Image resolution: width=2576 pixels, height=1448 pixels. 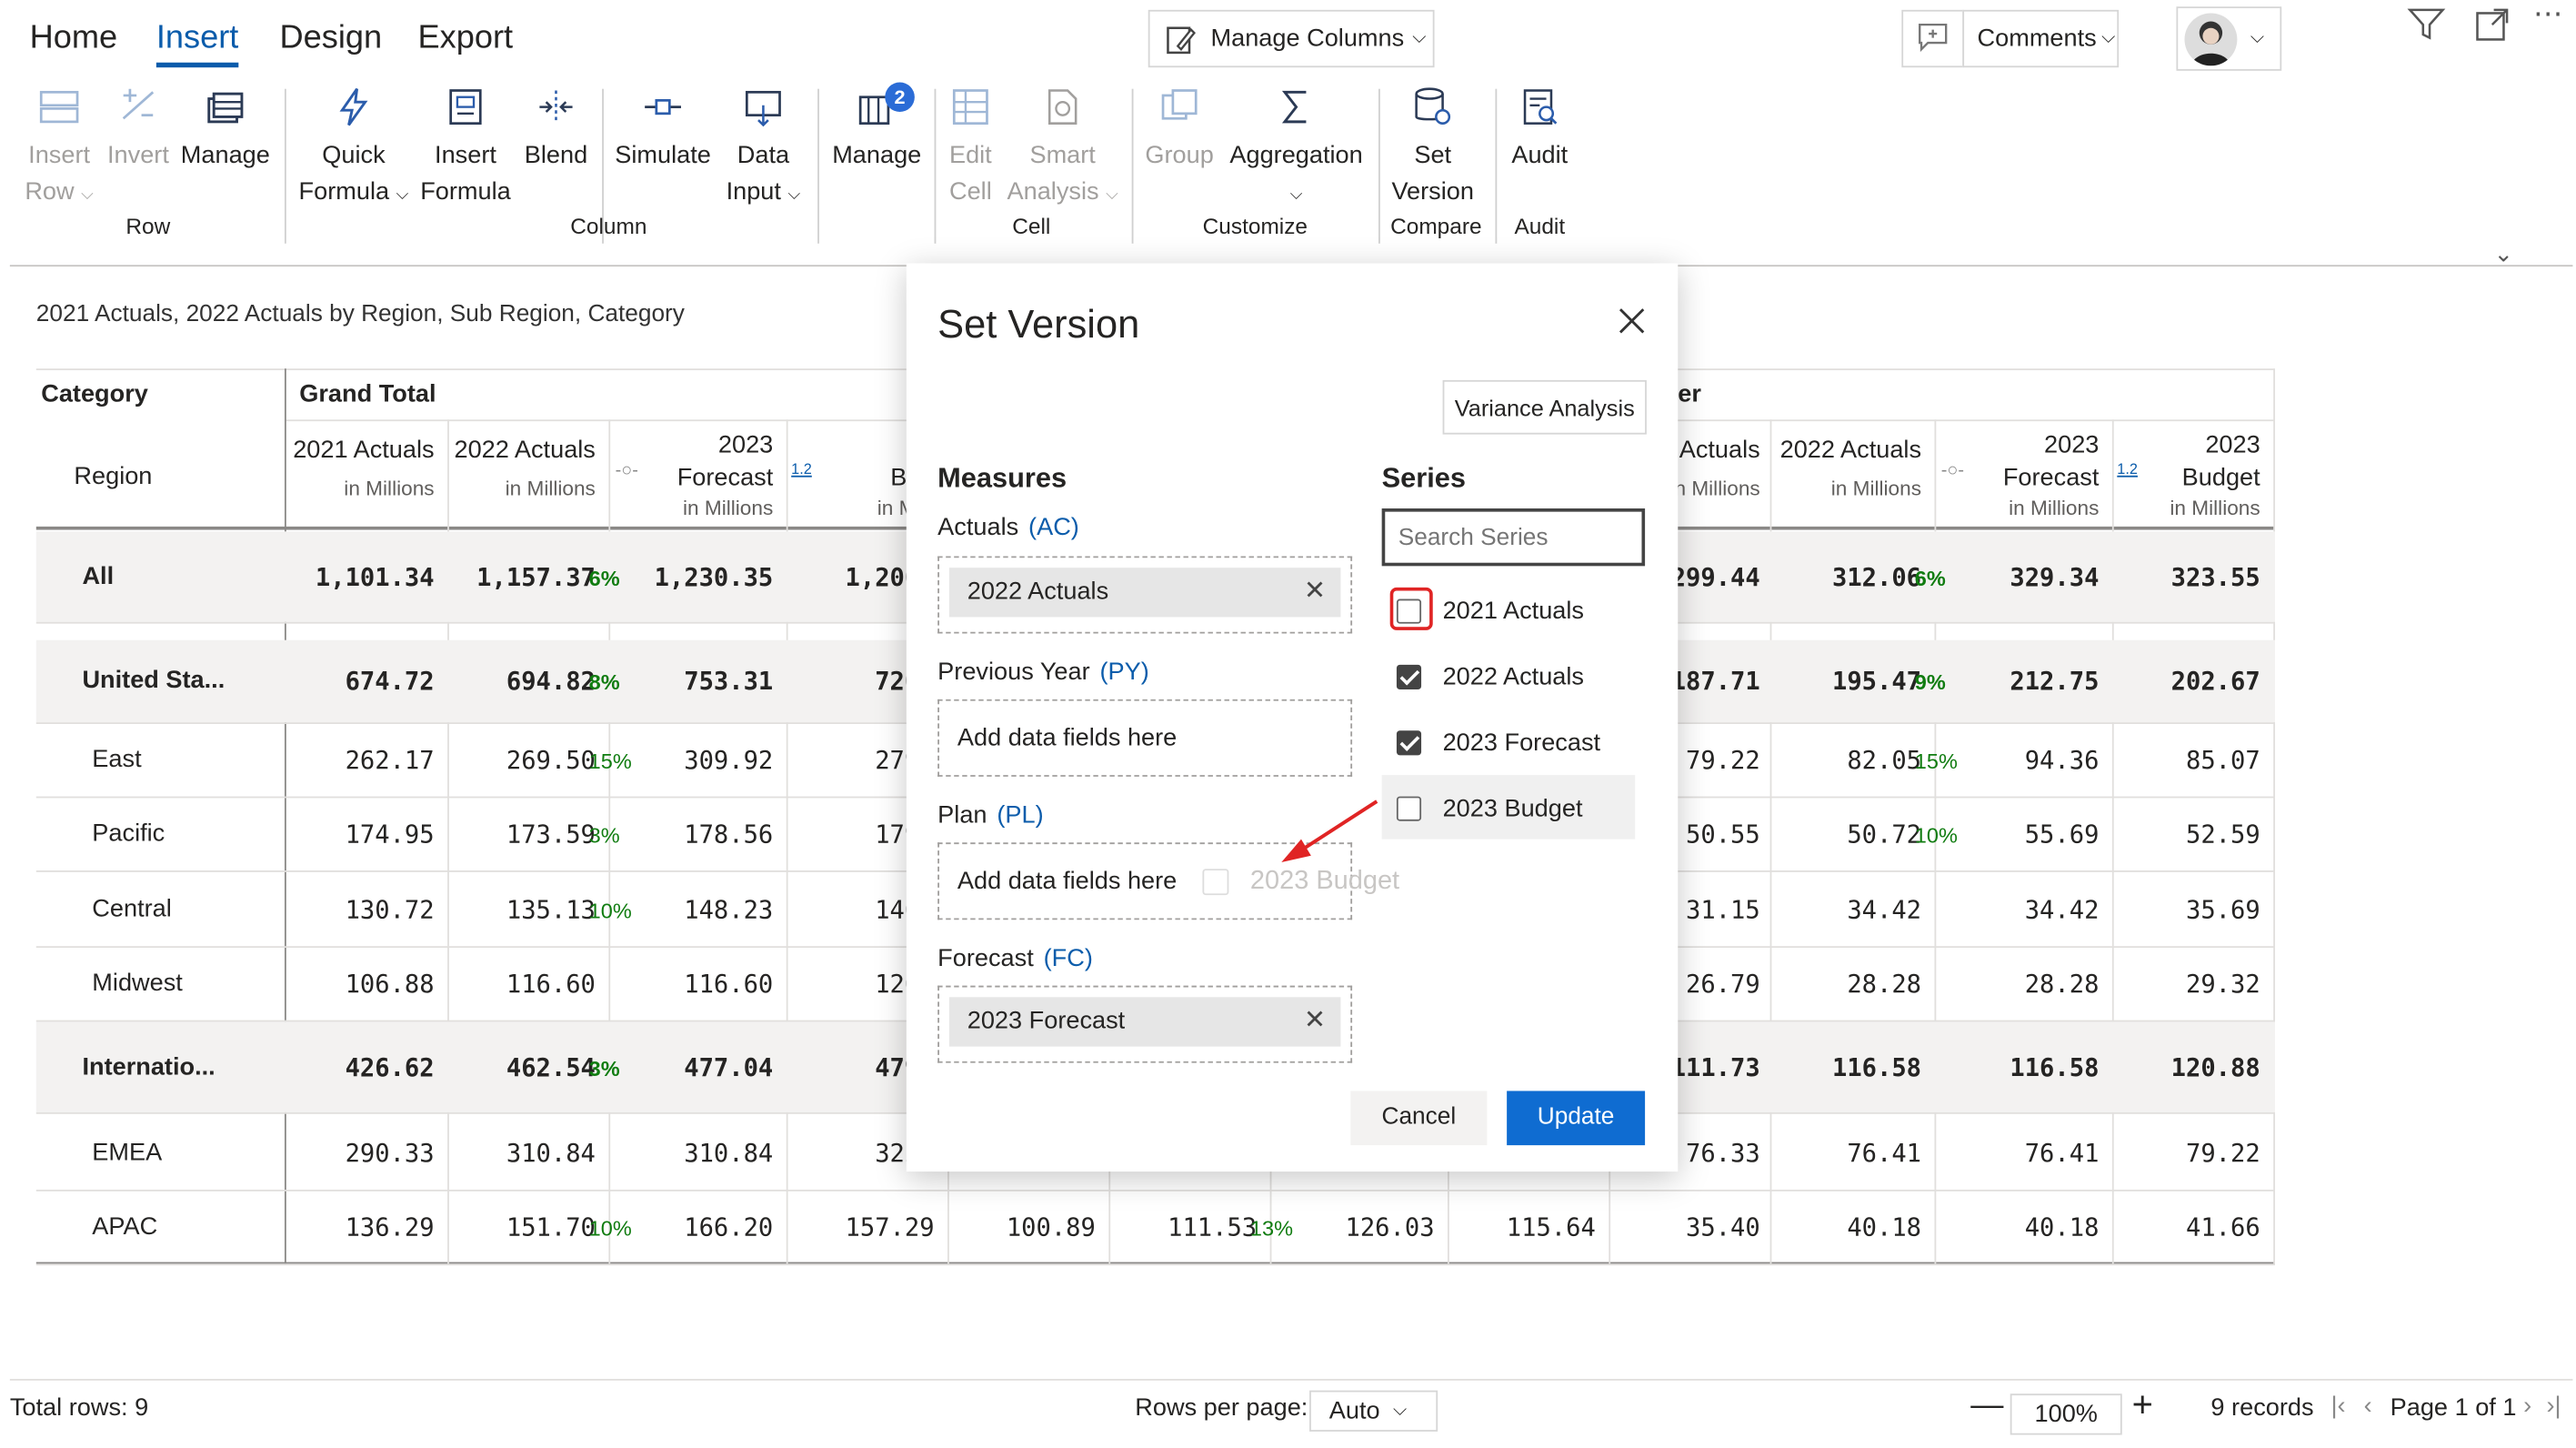 What do you see at coordinates (285, 816) in the screenshot?
I see `frozen-column-divider` at bounding box center [285, 816].